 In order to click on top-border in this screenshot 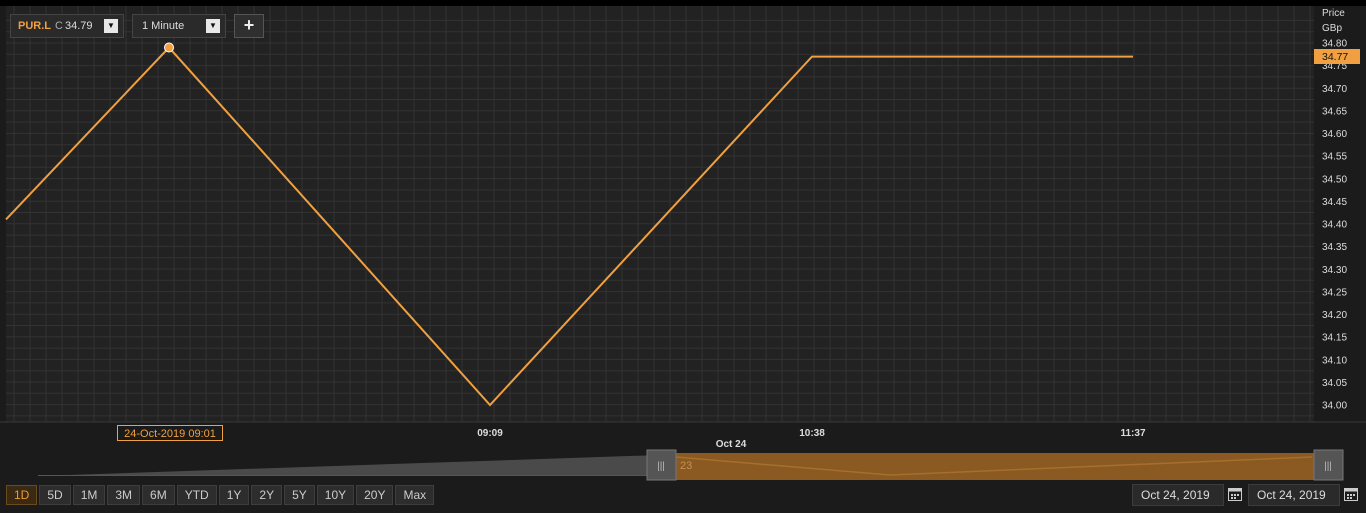, I will do `click(683, 3)`.